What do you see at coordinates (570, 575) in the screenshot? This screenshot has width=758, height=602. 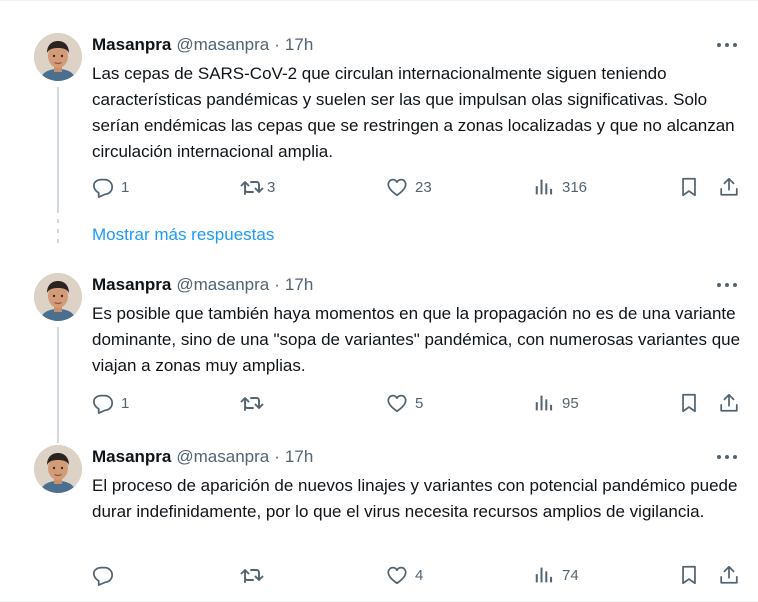 I see `views-count: 74` at bounding box center [570, 575].